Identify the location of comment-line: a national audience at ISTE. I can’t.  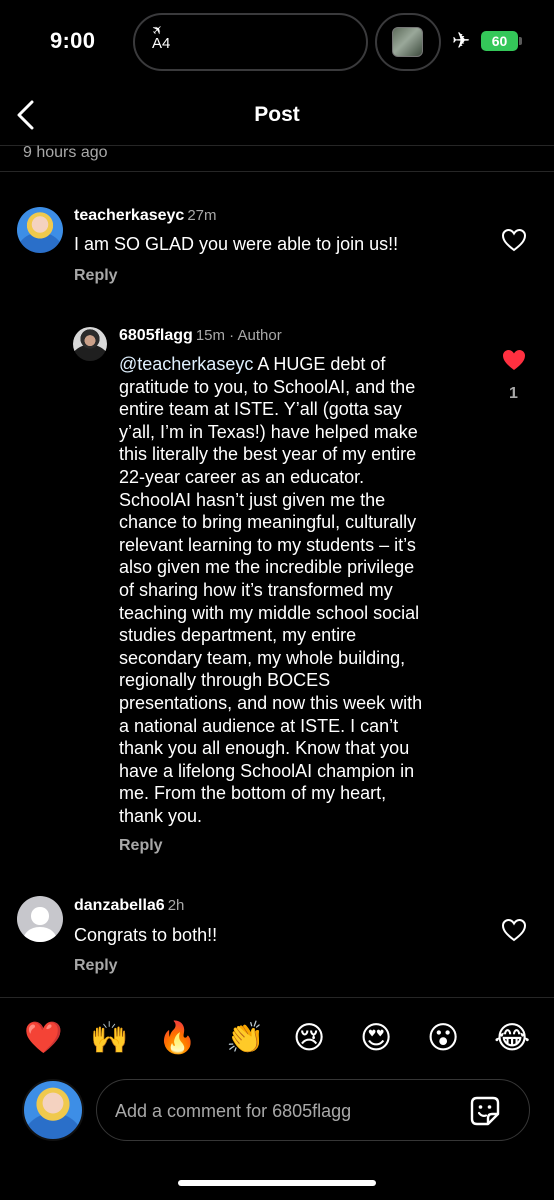
(259, 725).